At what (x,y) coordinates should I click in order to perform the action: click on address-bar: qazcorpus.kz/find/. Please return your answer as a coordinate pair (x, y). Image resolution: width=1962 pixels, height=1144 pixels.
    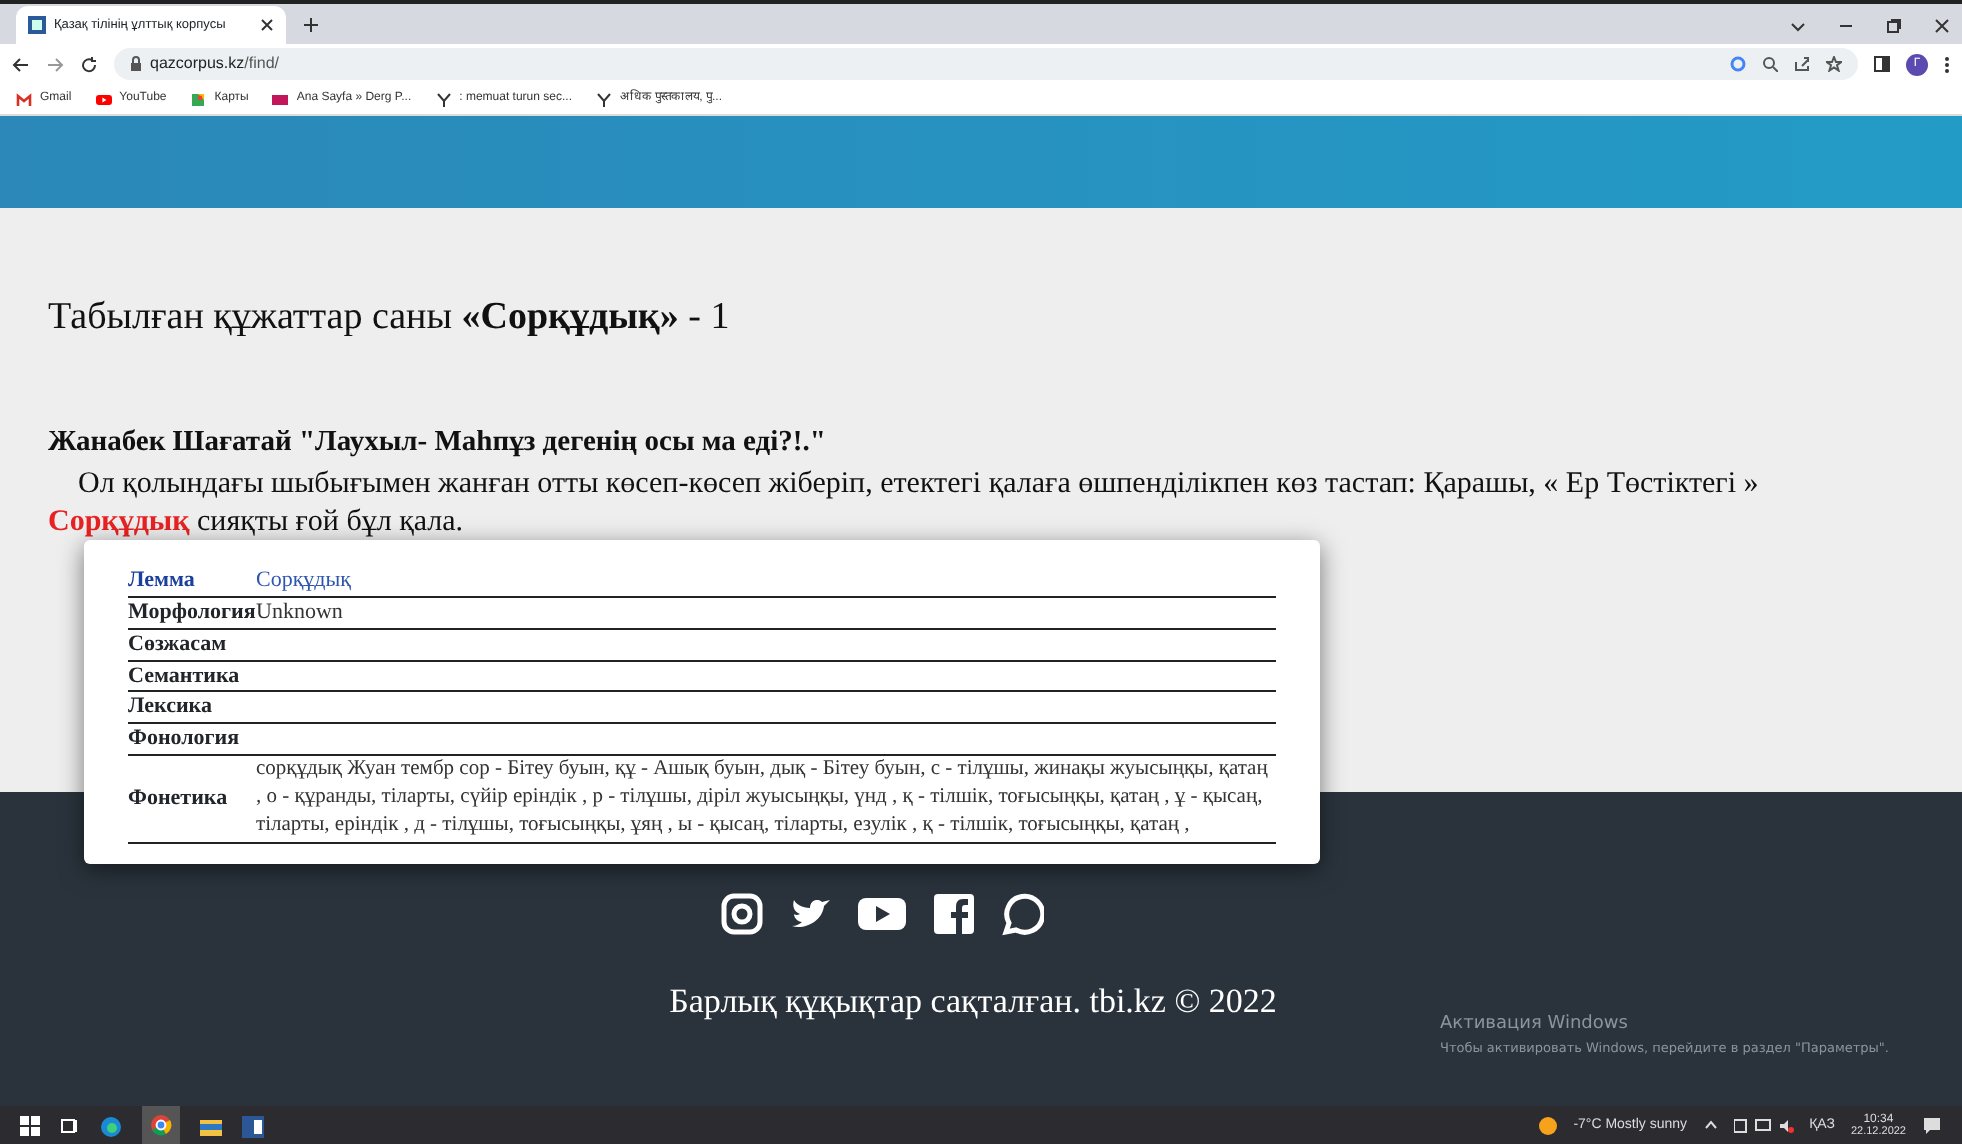
    Looking at the image, I should click on (986, 64).